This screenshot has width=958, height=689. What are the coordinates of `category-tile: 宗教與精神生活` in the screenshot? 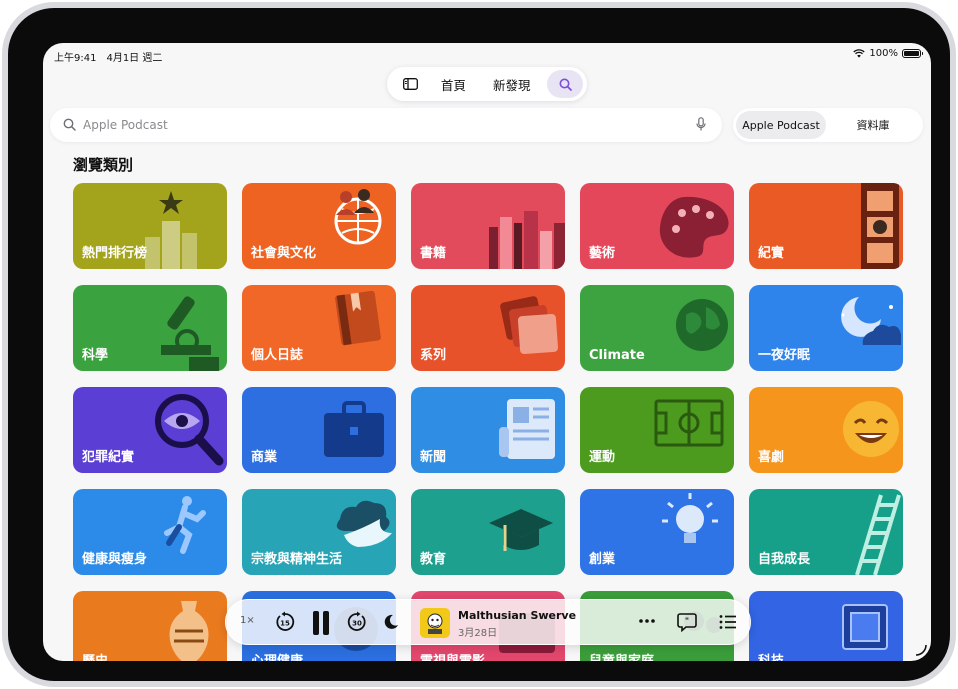 It's located at (319, 532).